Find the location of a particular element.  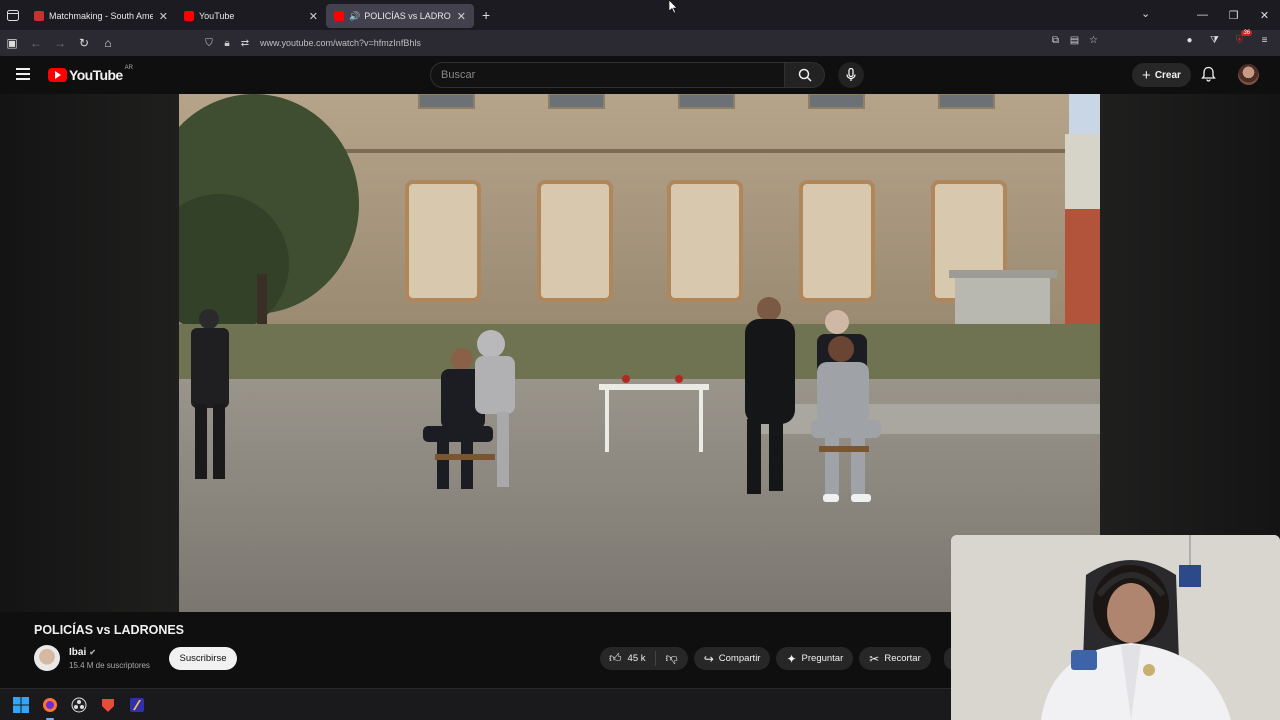

lock-icon: 🔒︎ is located at coordinates (227, 43).